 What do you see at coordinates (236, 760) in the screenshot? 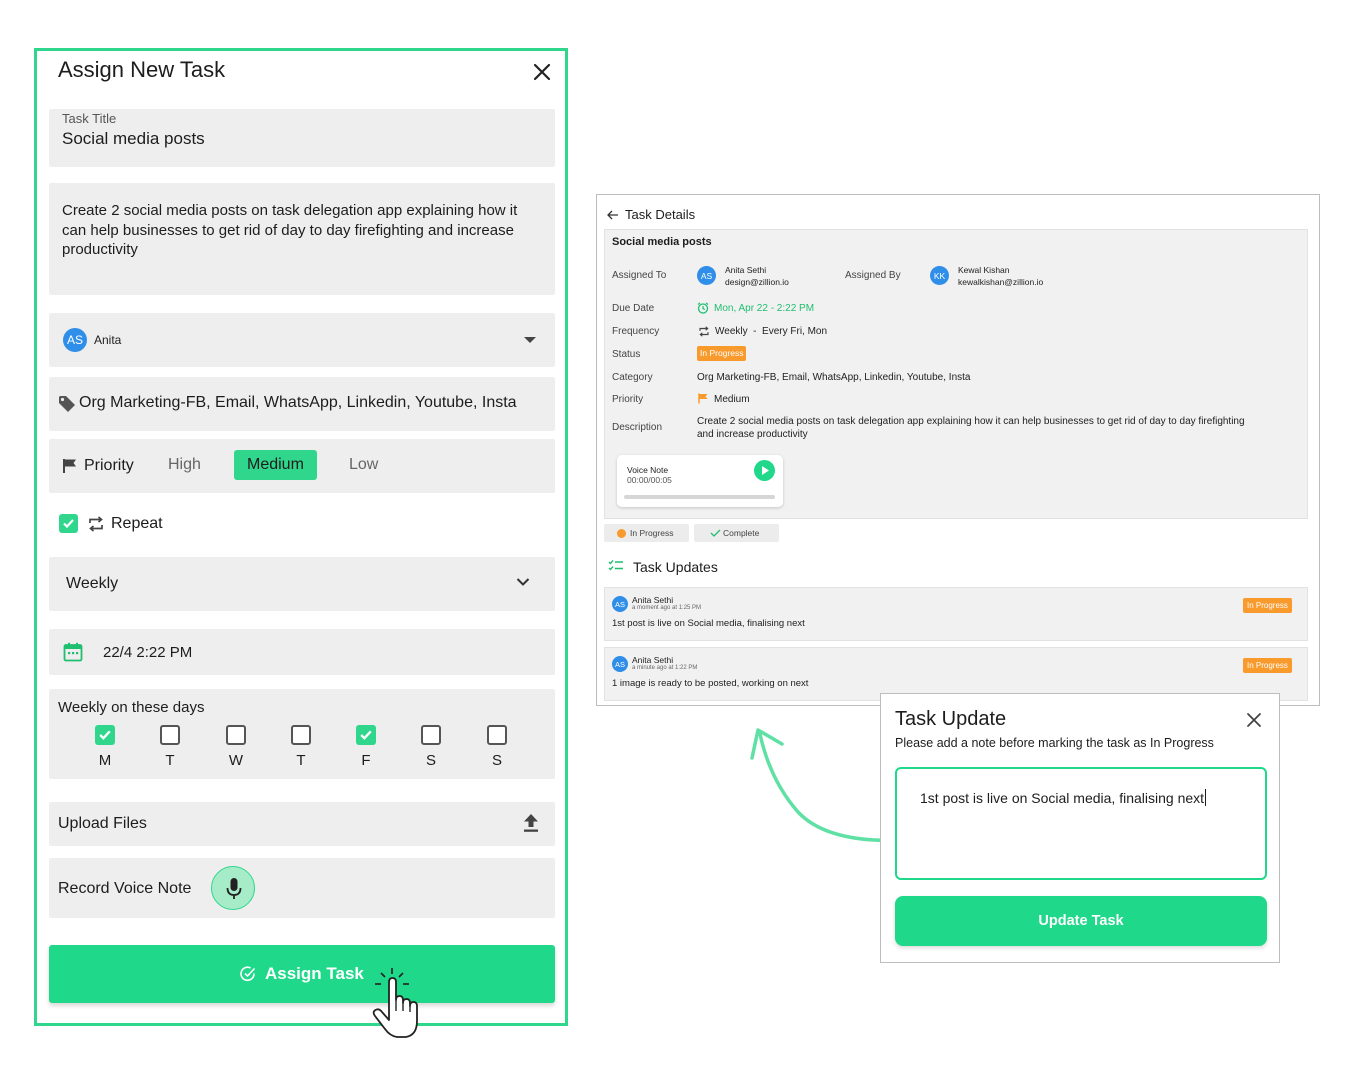
I see `weekday-label: W` at bounding box center [236, 760].